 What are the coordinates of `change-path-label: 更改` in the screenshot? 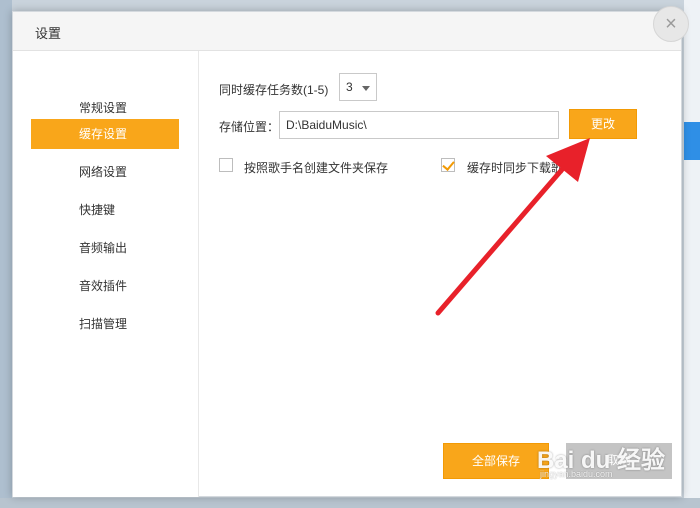 It's located at (602, 124).